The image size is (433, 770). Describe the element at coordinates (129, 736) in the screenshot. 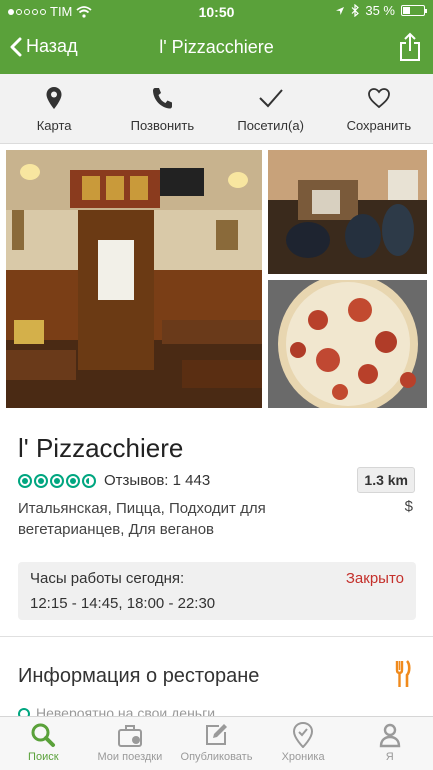

I see `suitcase-icon` at that location.